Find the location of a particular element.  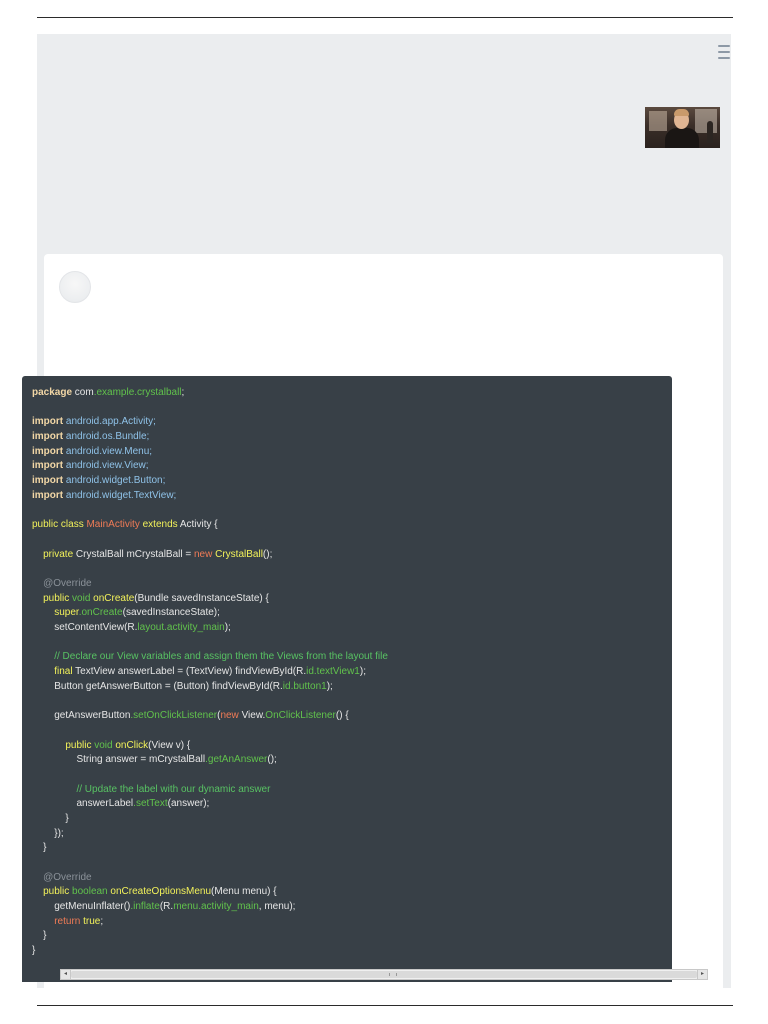

code-token: super is located at coordinates (55, 613).